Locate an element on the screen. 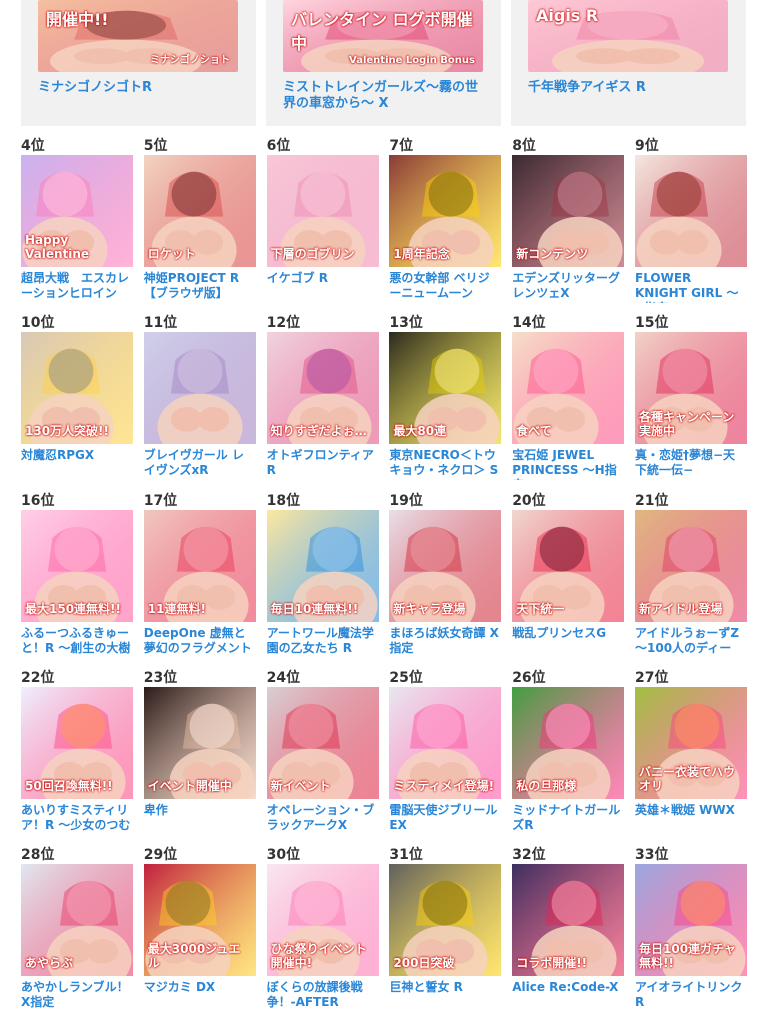  game-title-link: あいりすミスティリア！R ～少女のつむ is located at coordinates (77, 819).